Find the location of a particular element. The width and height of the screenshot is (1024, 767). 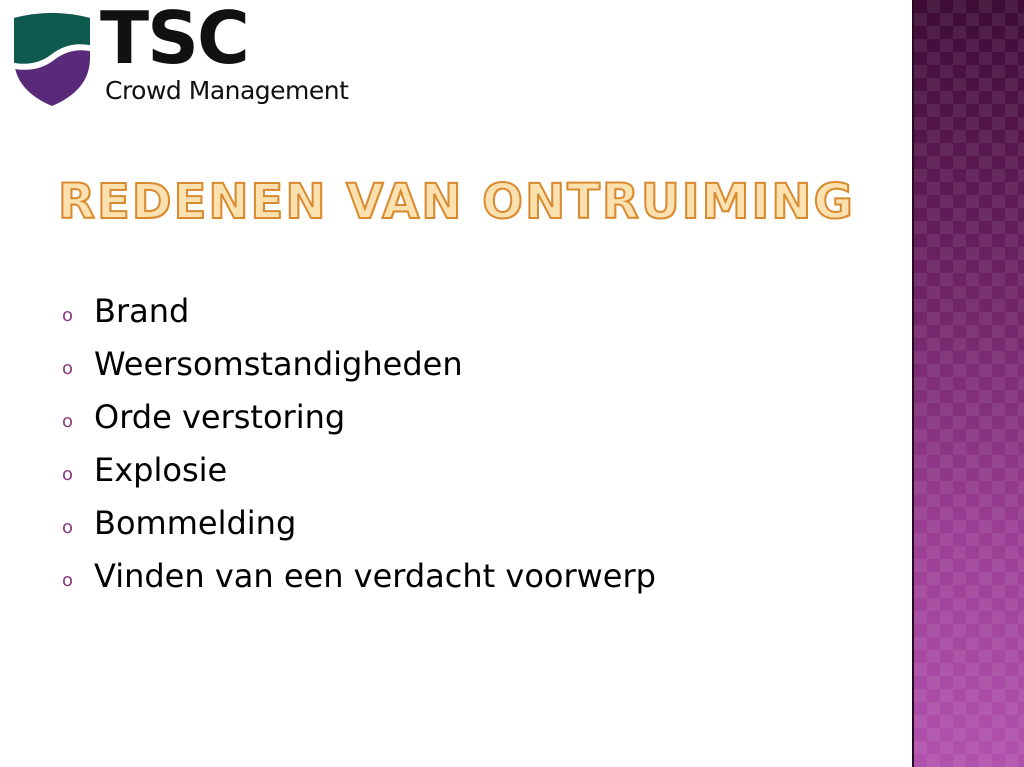

logo-name: TSC is located at coordinates (175, 40).